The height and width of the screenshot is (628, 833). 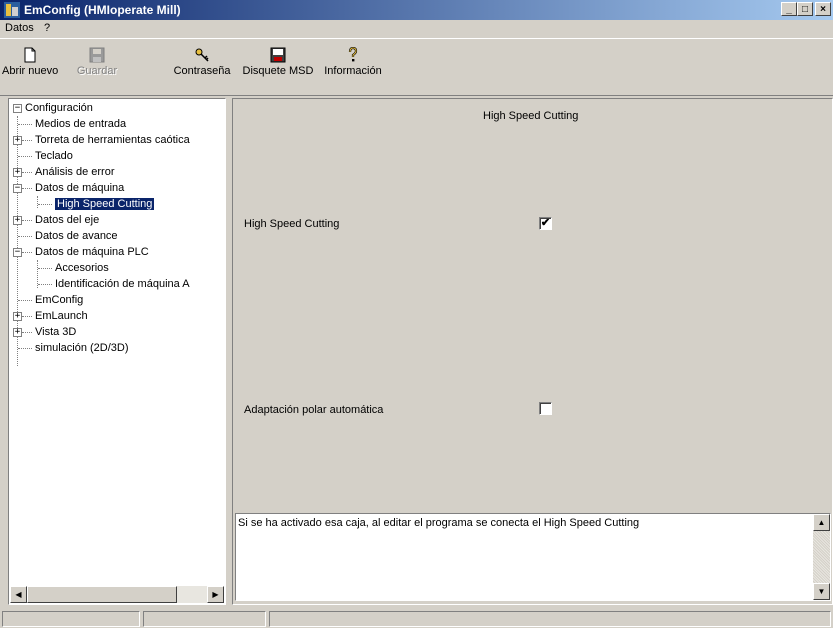 I want to click on open-new-button: Abrir nuevo, so click(x=30, y=68).